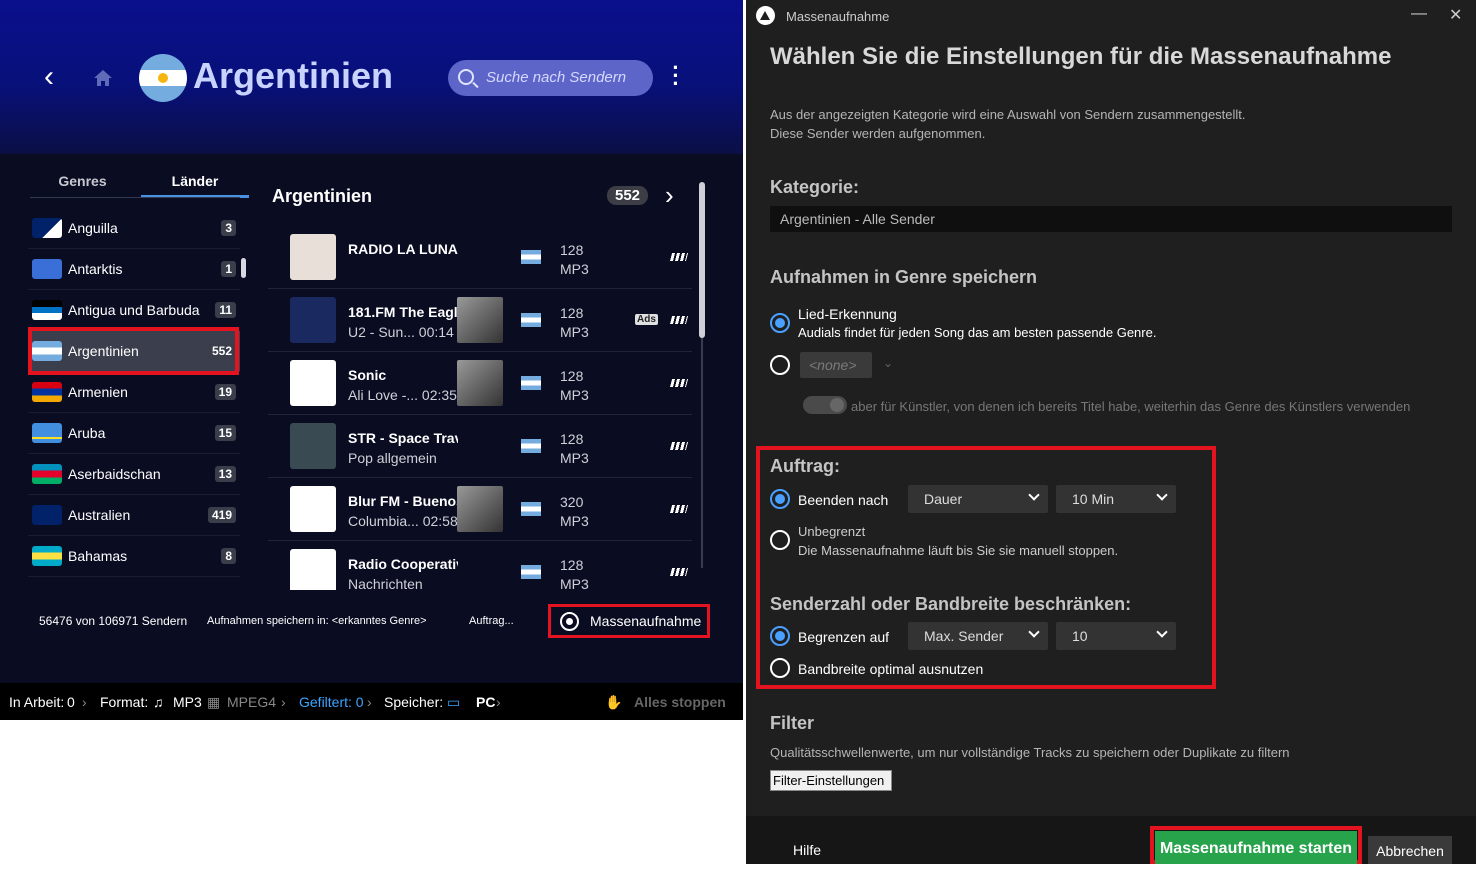  I want to click on station-total-text: 56476 von 106971 Sendern, so click(113, 621).